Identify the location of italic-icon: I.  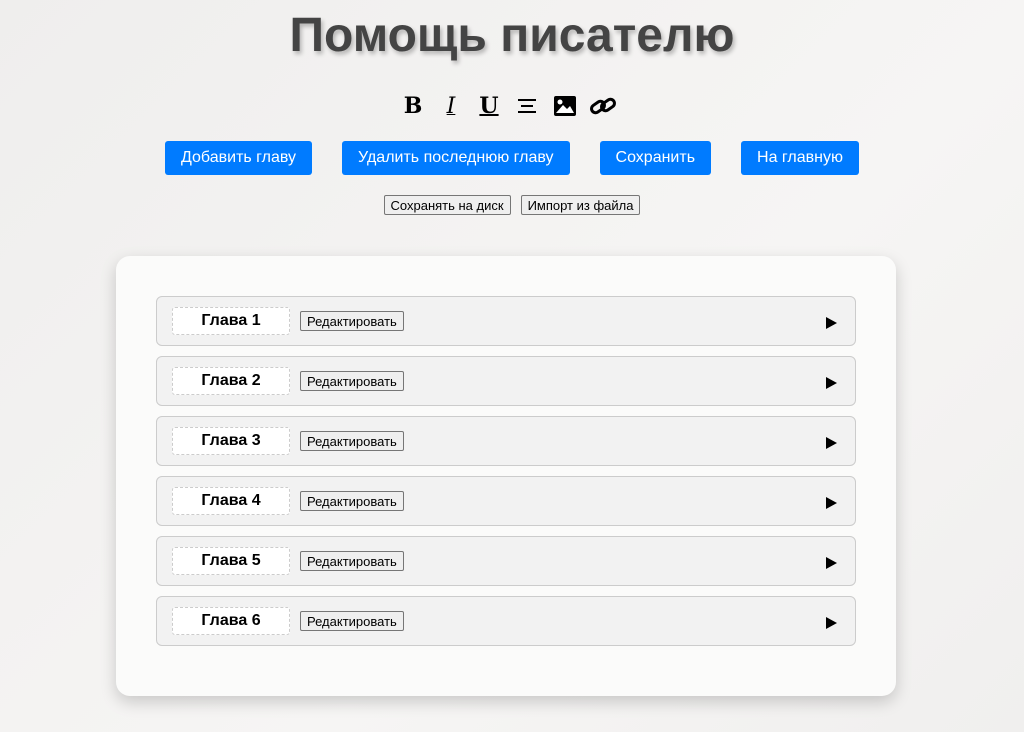
(451, 106).